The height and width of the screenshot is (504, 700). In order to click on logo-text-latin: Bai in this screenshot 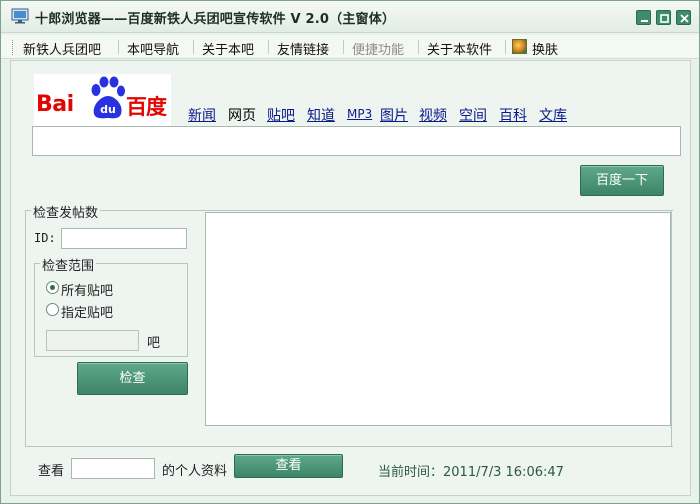, I will do `click(55, 104)`.